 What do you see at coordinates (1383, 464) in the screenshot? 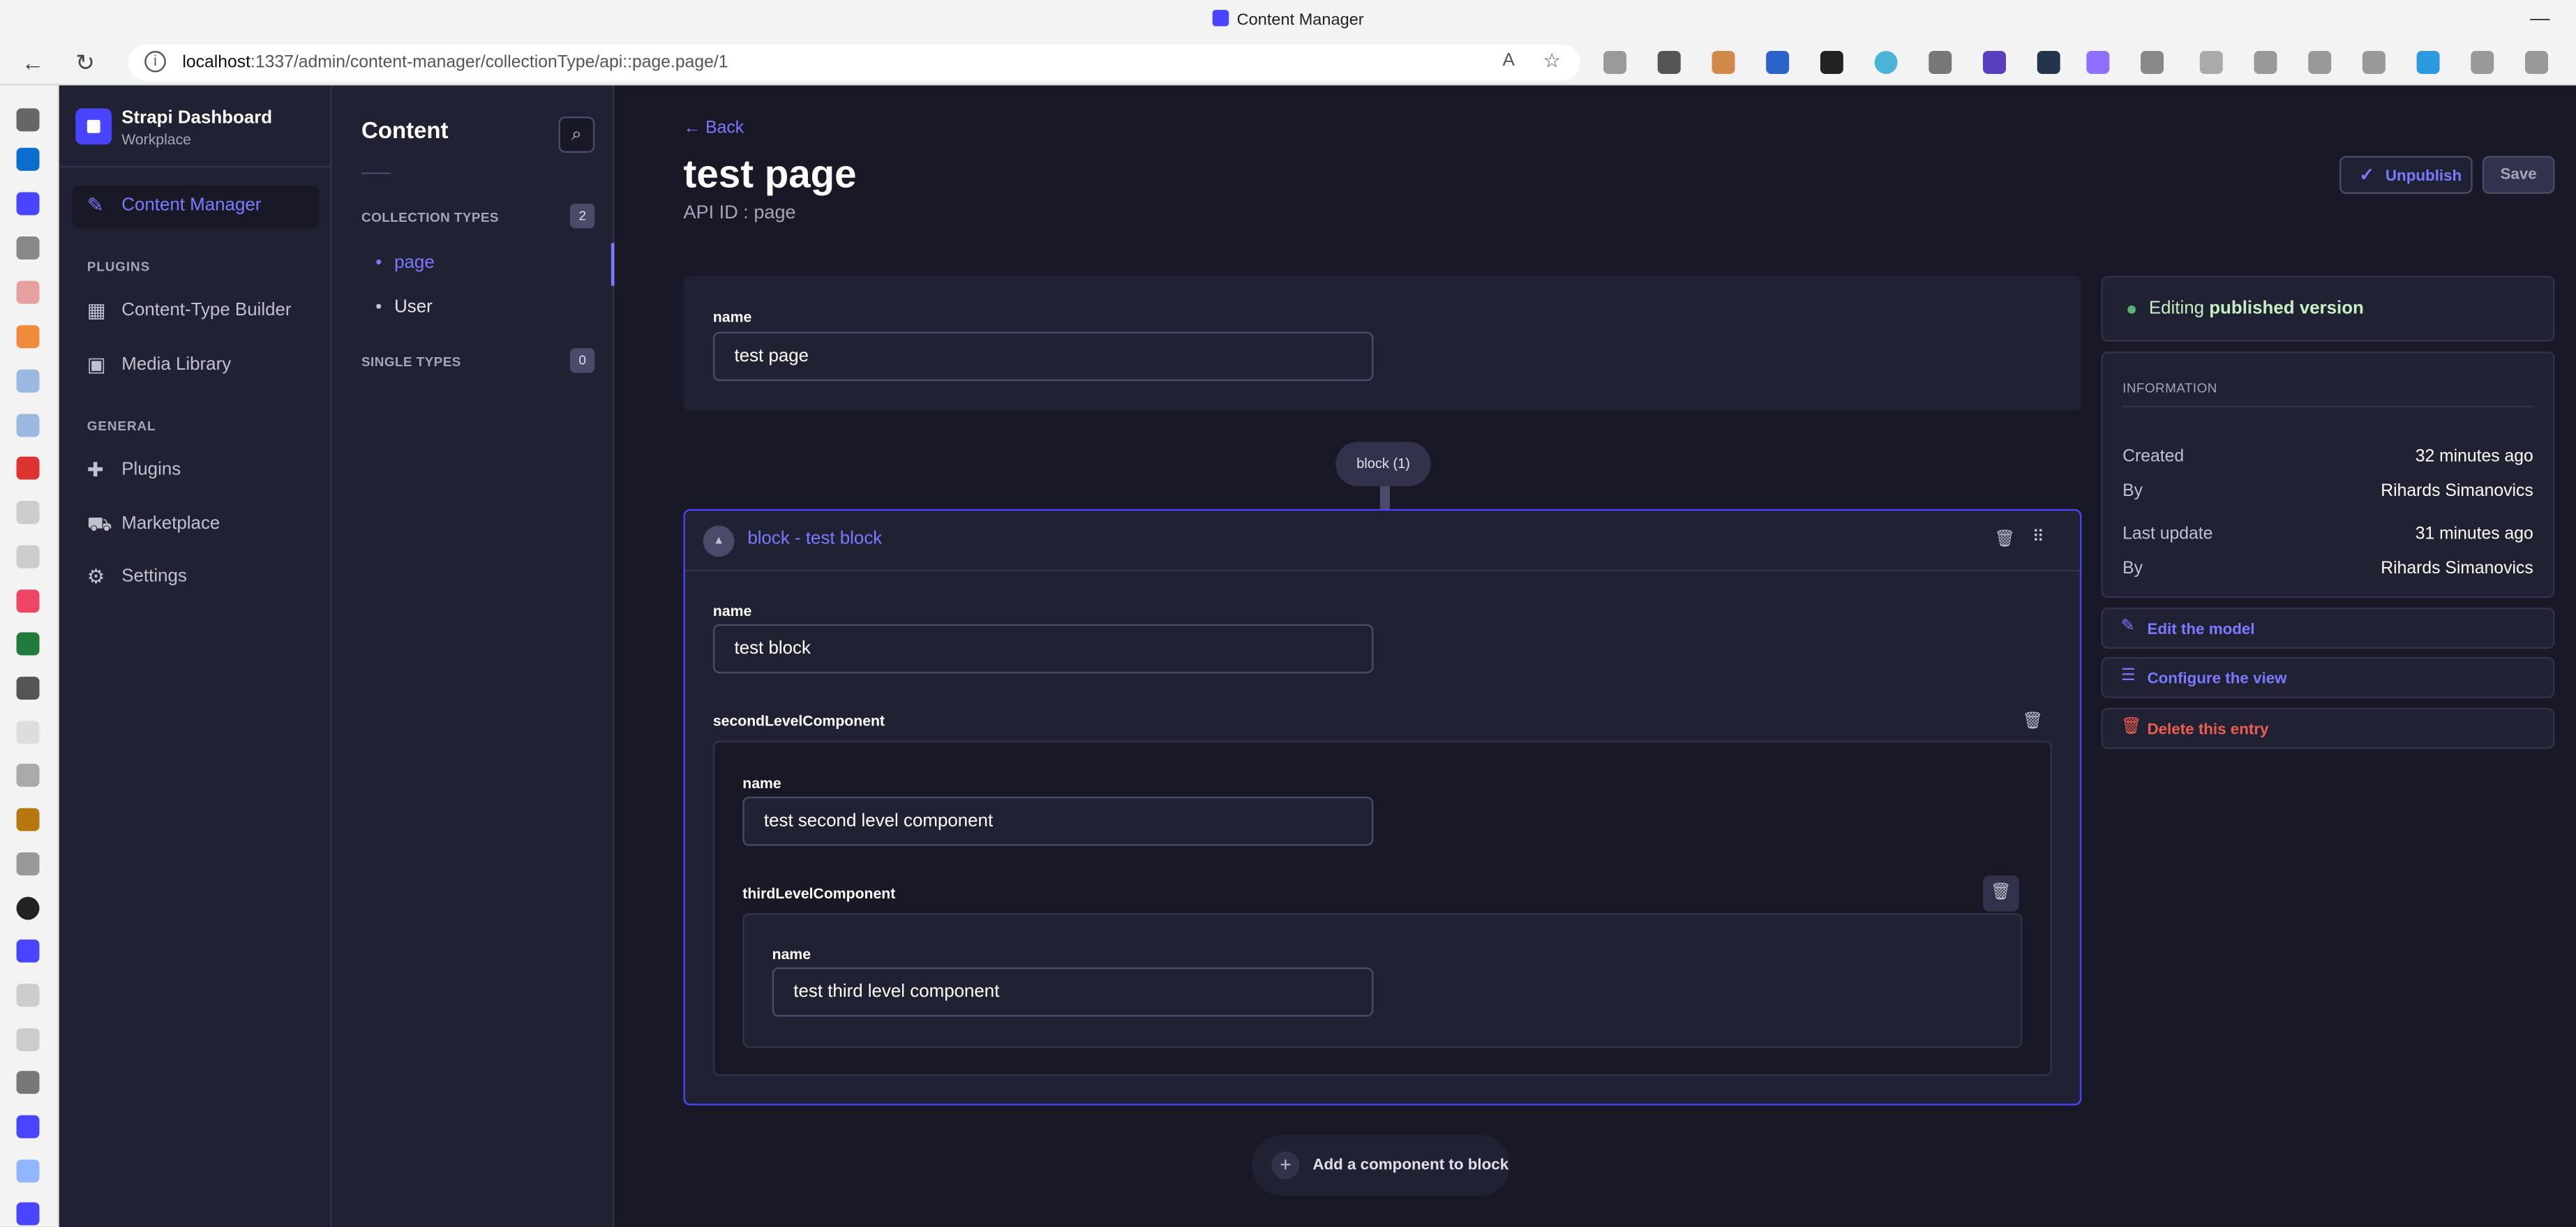
I see `block-count-pill: block (1)` at bounding box center [1383, 464].